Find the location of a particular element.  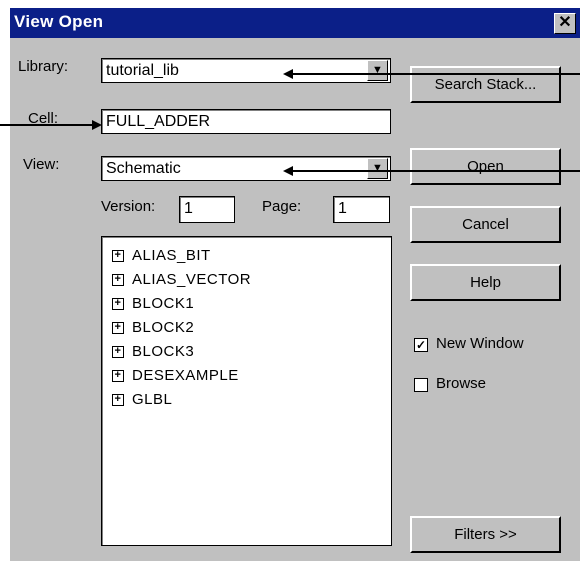

cancel-label: Cancel is located at coordinates (485, 224).